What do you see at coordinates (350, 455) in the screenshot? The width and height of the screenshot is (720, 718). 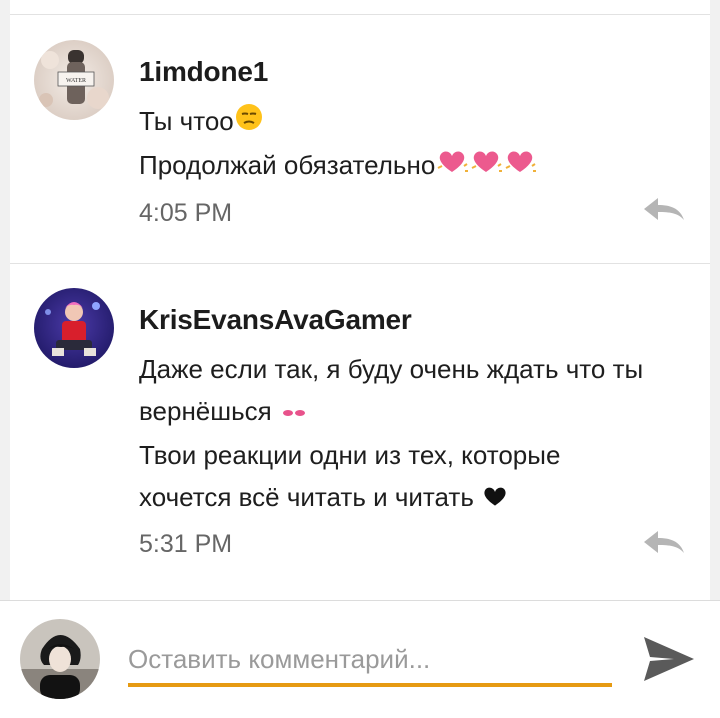 I see `comment-line: Твои реакции одни из тех, которые` at bounding box center [350, 455].